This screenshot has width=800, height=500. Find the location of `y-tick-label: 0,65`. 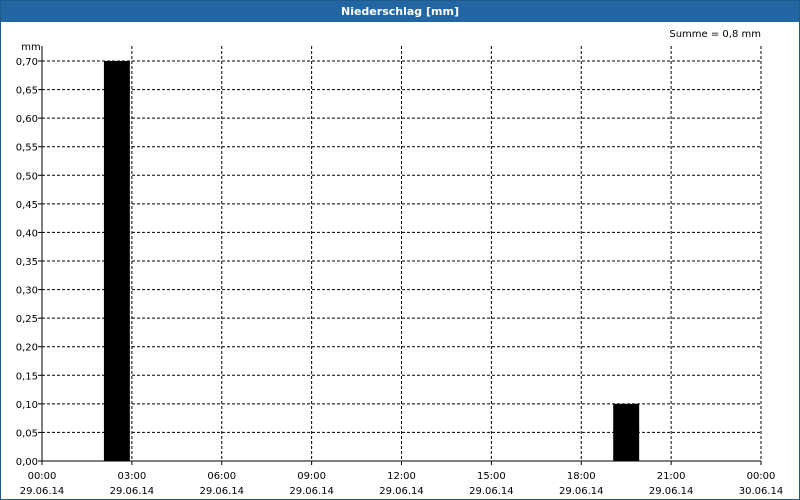

y-tick-label: 0,65 is located at coordinates (27, 91).